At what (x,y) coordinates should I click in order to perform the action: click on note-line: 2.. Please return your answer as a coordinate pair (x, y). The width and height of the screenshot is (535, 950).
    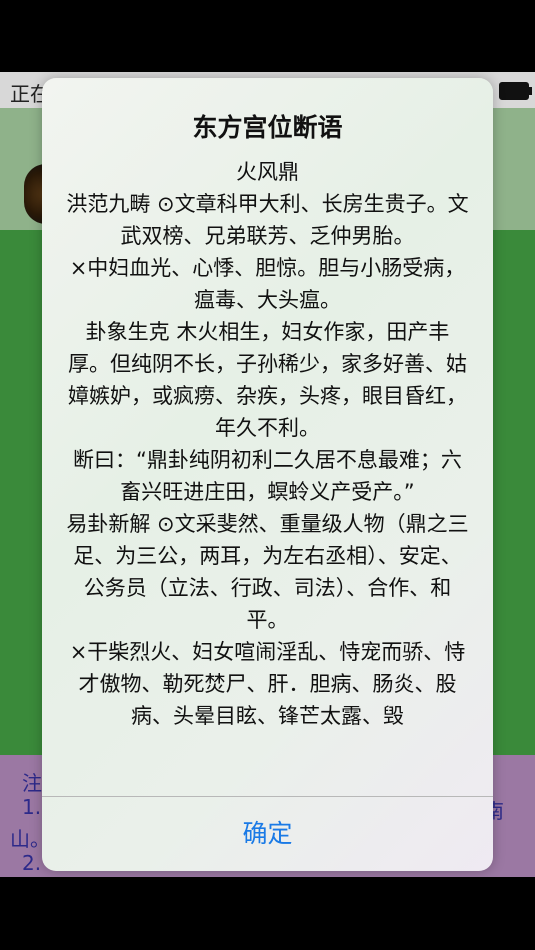
    Looking at the image, I should click on (32, 863).